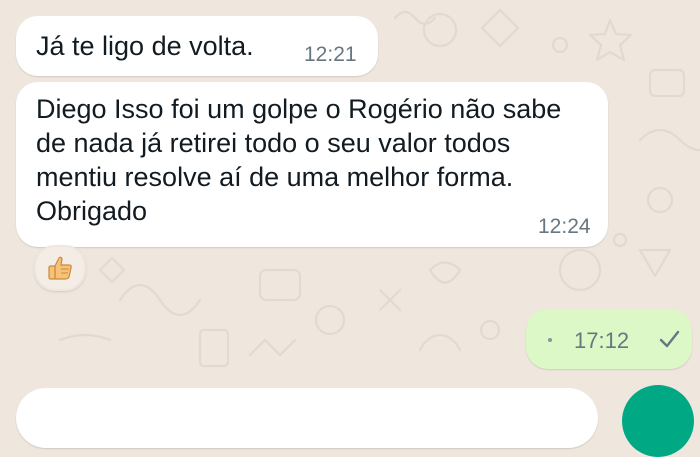  I want to click on thumbs-up-icon, so click(60, 268).